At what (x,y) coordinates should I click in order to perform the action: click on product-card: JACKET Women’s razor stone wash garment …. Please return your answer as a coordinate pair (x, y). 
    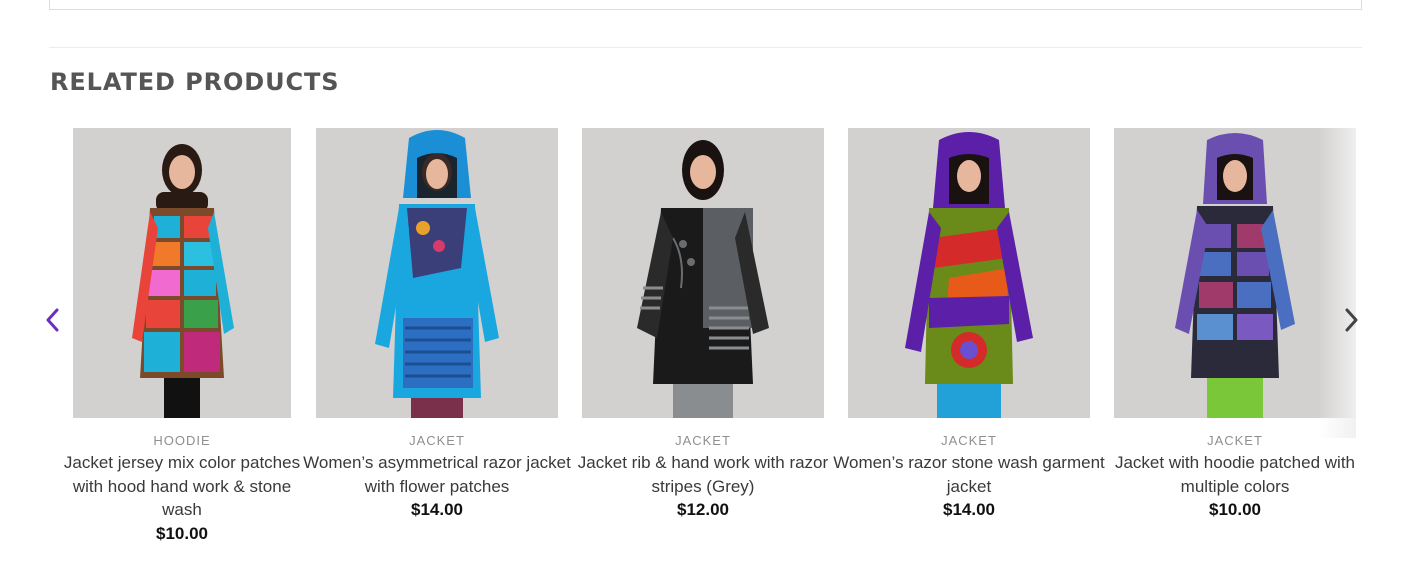
    Looking at the image, I should click on (969, 323).